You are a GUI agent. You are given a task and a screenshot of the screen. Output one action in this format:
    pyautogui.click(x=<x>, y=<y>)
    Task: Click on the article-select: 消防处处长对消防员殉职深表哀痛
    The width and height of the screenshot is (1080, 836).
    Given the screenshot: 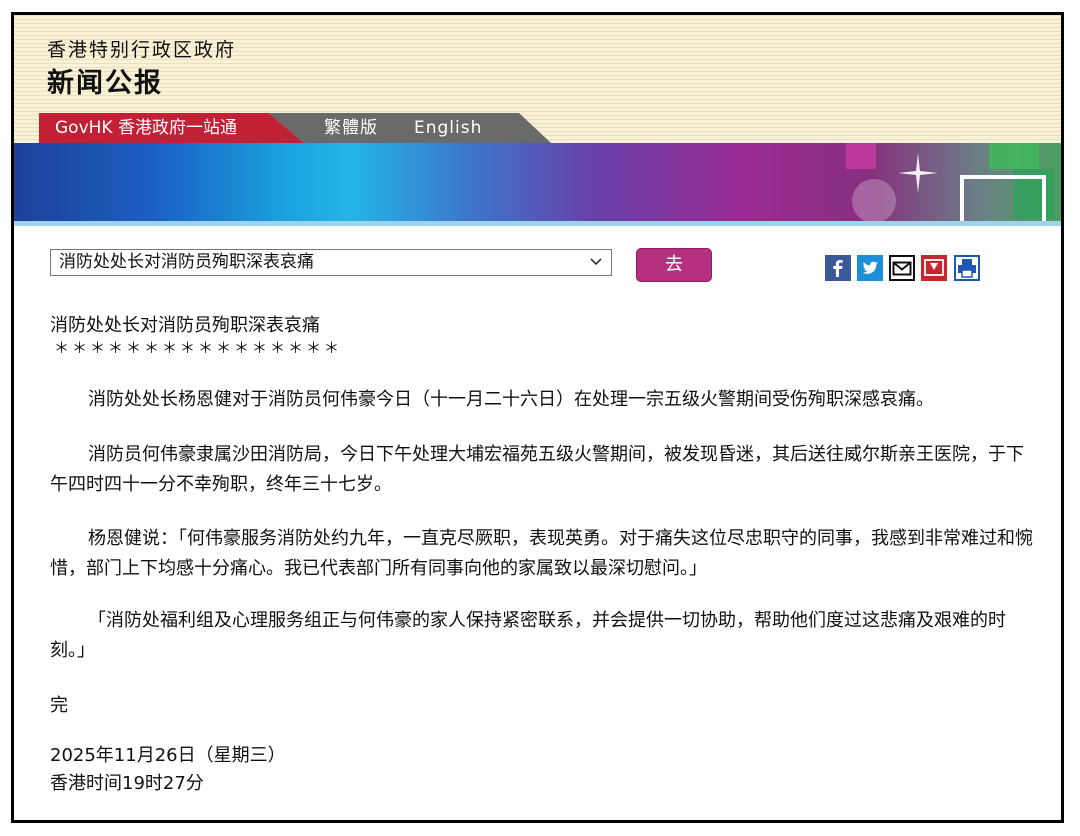 What is the action you would take?
    pyautogui.click(x=331, y=262)
    